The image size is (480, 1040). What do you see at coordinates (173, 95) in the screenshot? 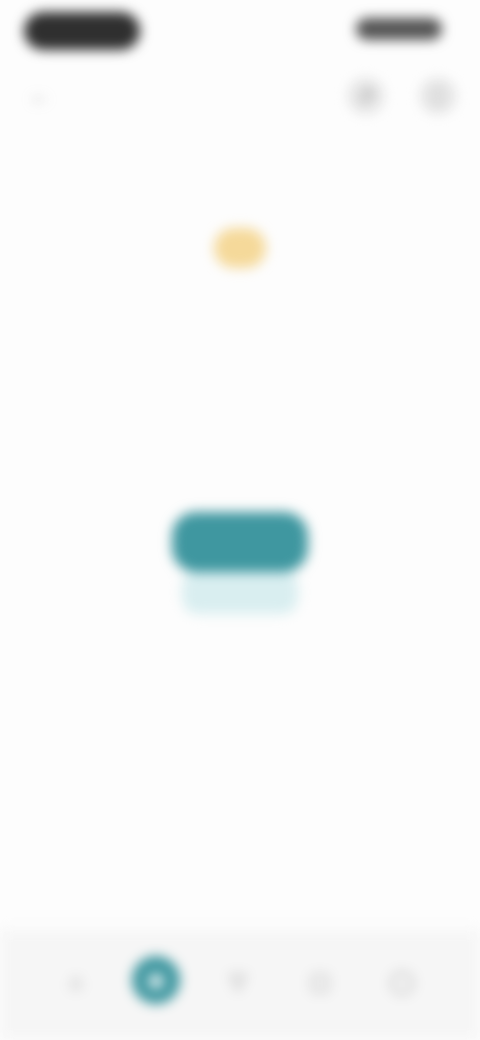
I see `app-title` at bounding box center [173, 95].